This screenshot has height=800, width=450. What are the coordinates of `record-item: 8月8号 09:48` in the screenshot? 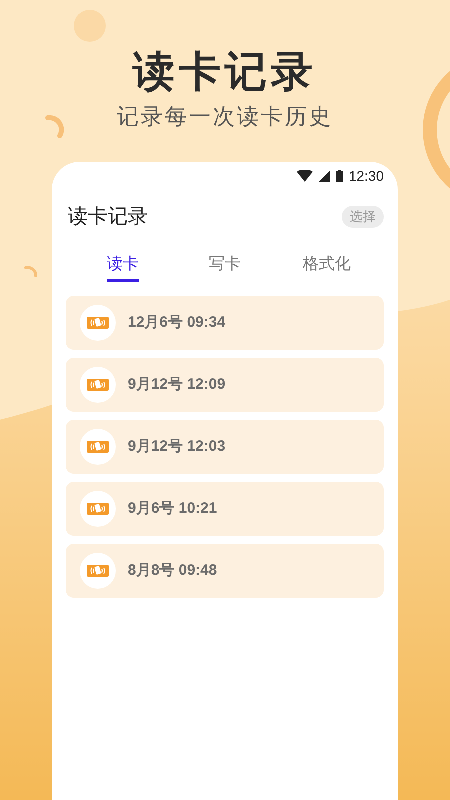 It's located at (225, 571).